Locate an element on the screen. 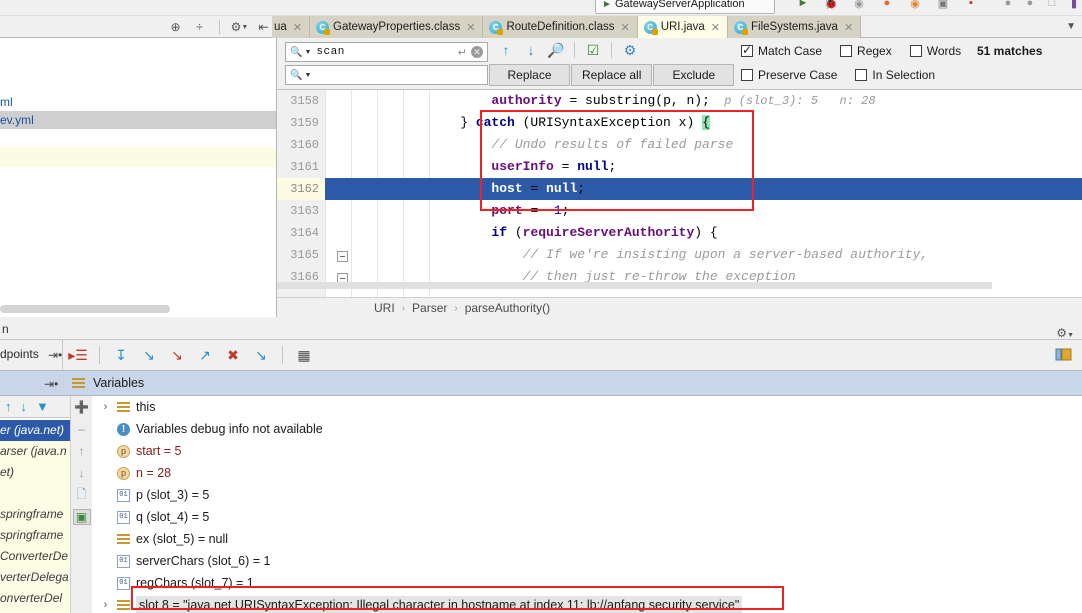  variable-row: ! Variables debug info not available is located at coordinates (587, 429).